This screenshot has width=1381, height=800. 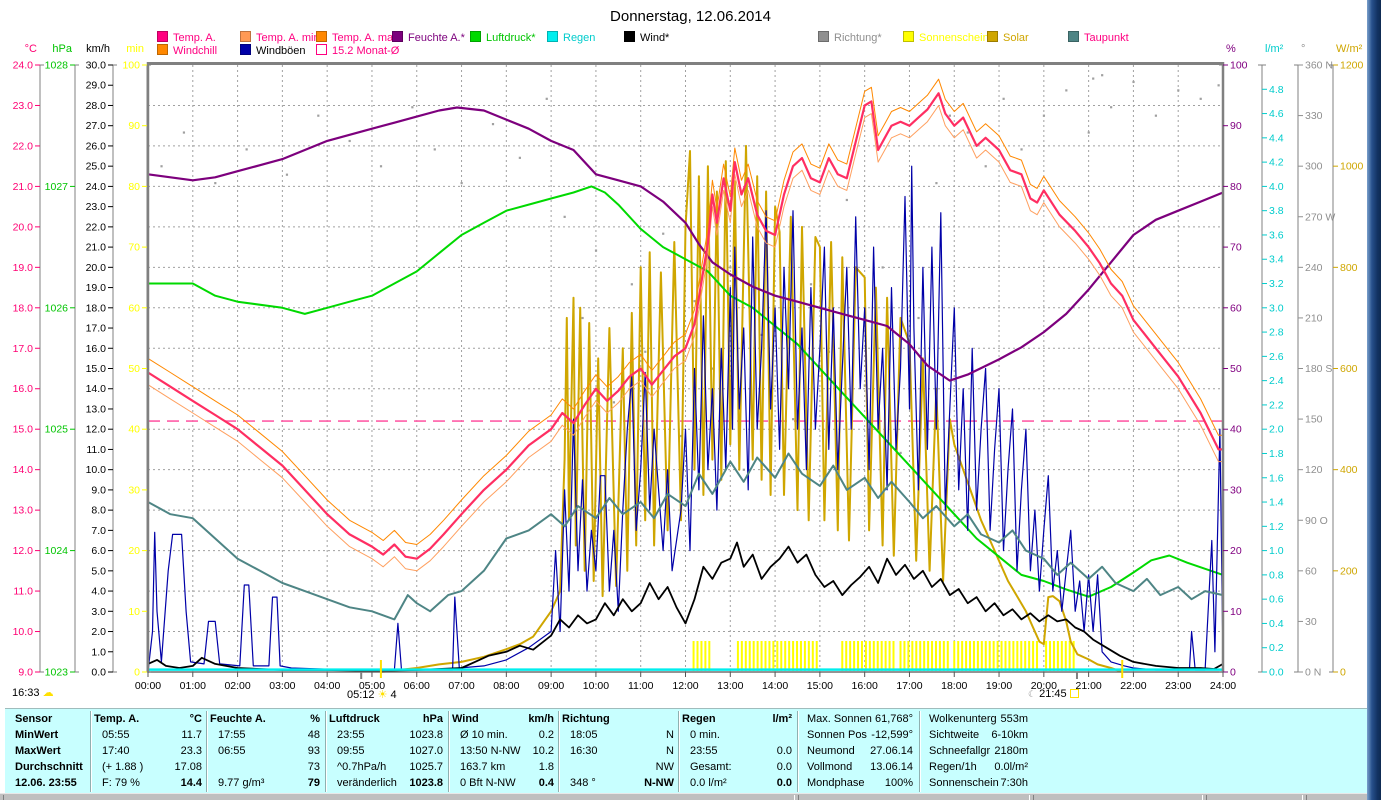 What do you see at coordinates (1276, 551) in the screenshot?
I see `axis-label-lm2: 1.0` at bounding box center [1276, 551].